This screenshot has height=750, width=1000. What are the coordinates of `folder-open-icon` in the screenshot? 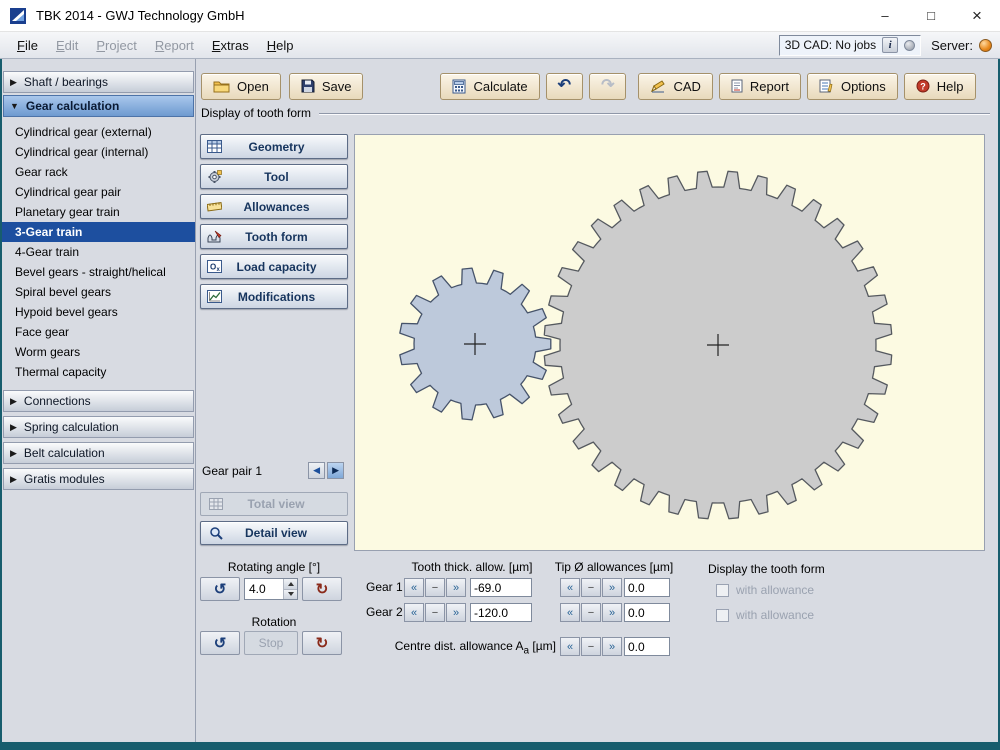 It's located at (221, 86).